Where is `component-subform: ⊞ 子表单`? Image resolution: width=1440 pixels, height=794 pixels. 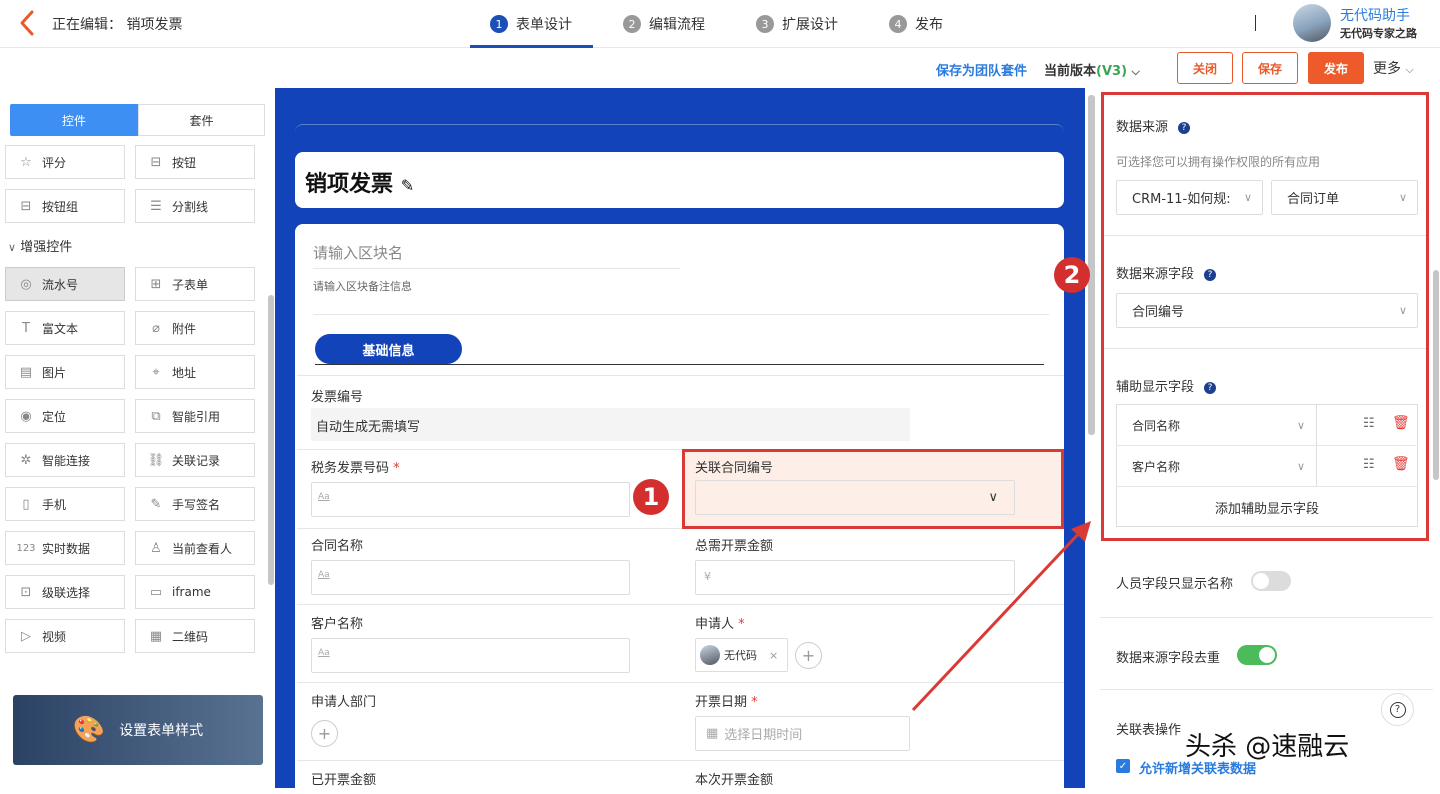 component-subform: ⊞ 子表单 is located at coordinates (195, 284).